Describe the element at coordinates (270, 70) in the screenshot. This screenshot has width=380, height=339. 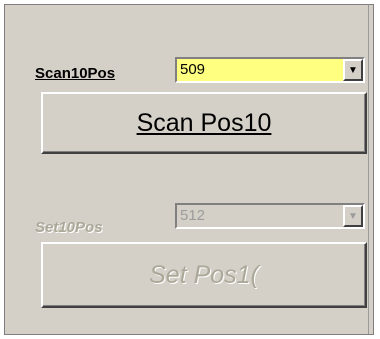
I see `scan-pos-dropdown: 509 ▼` at that location.